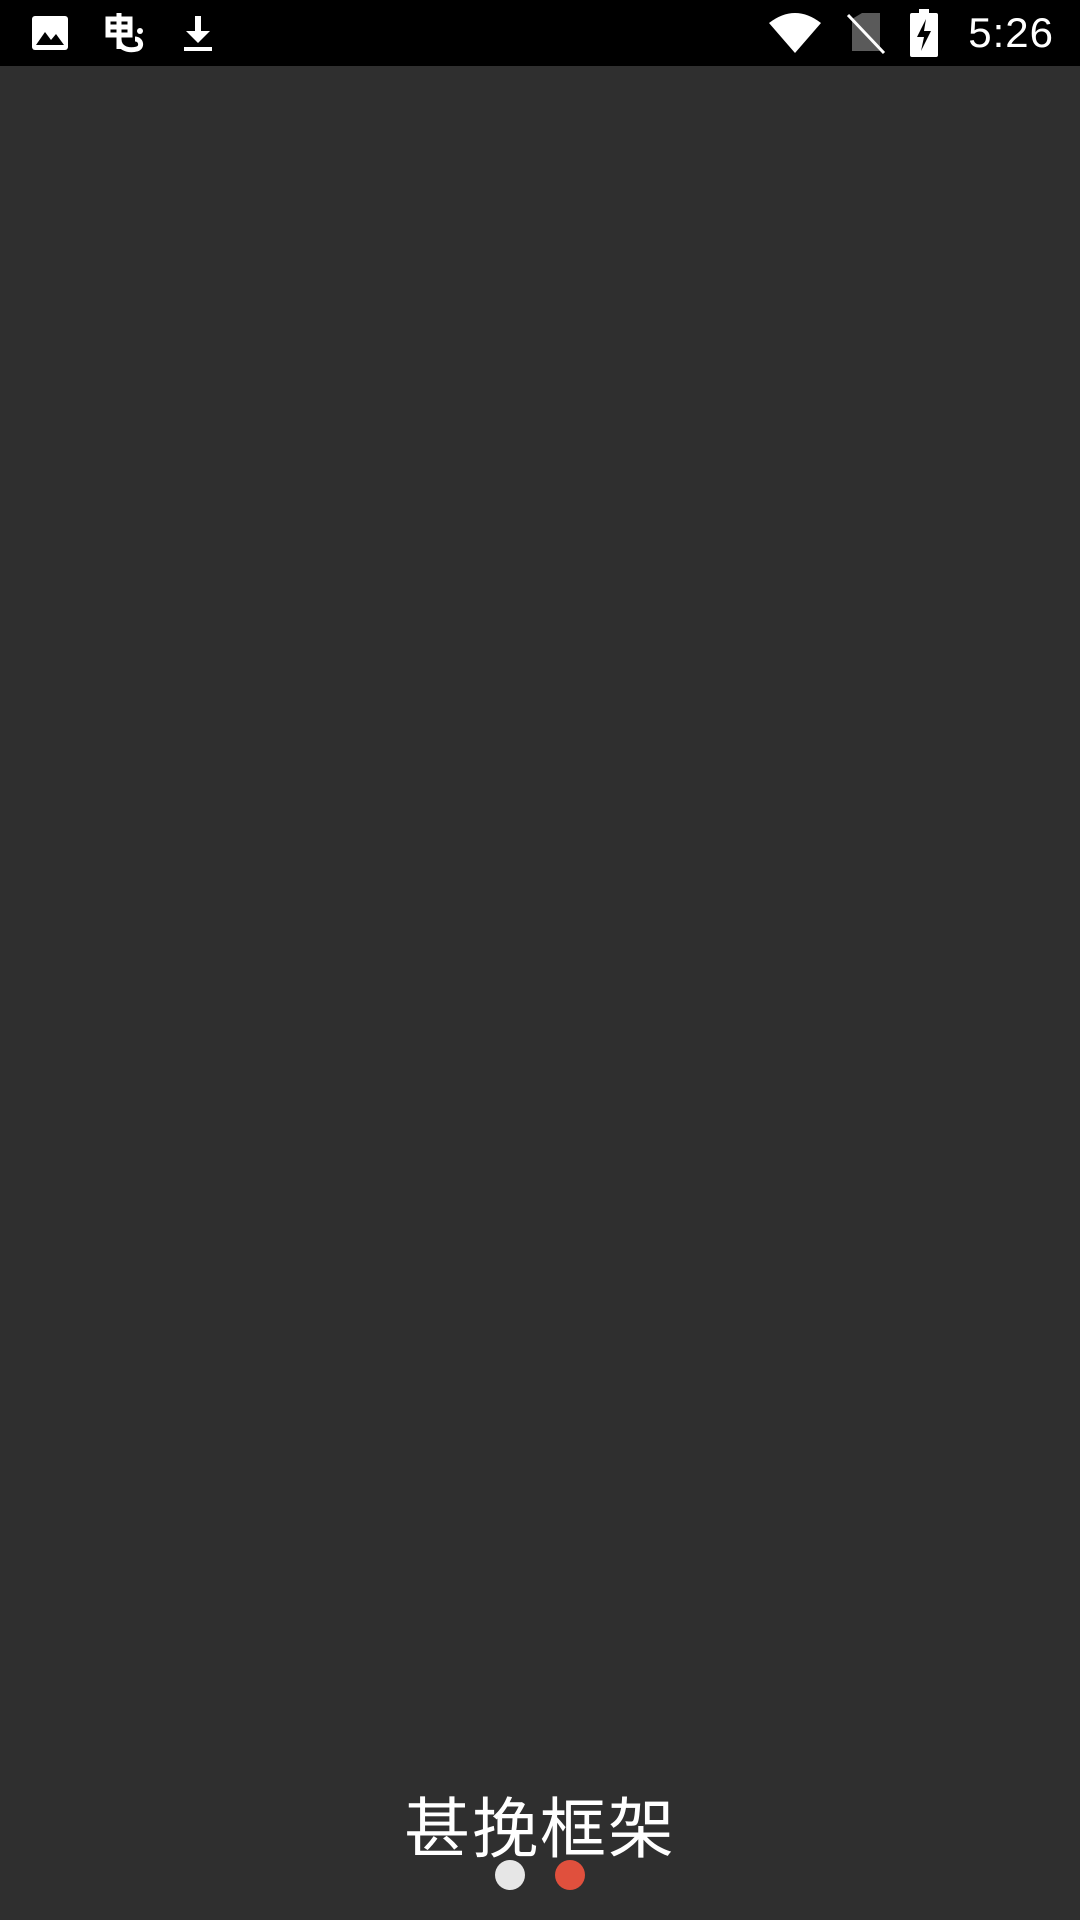  Describe the element at coordinates (795, 33) in the screenshot. I see `wifi-icon` at that location.